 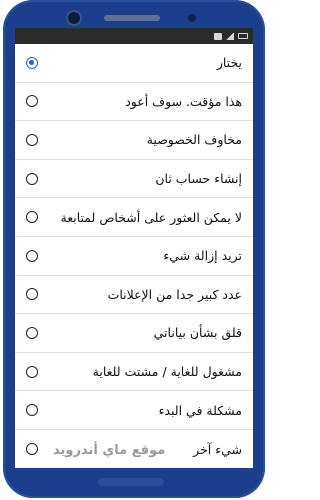 What do you see at coordinates (229, 63) in the screenshot?
I see `option-label: يختار` at bounding box center [229, 63].